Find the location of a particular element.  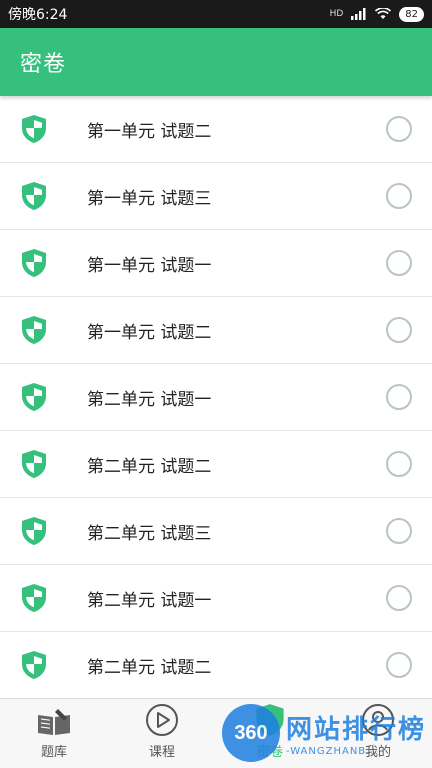

tab-question-bank: 题库 is located at coordinates (54, 733).